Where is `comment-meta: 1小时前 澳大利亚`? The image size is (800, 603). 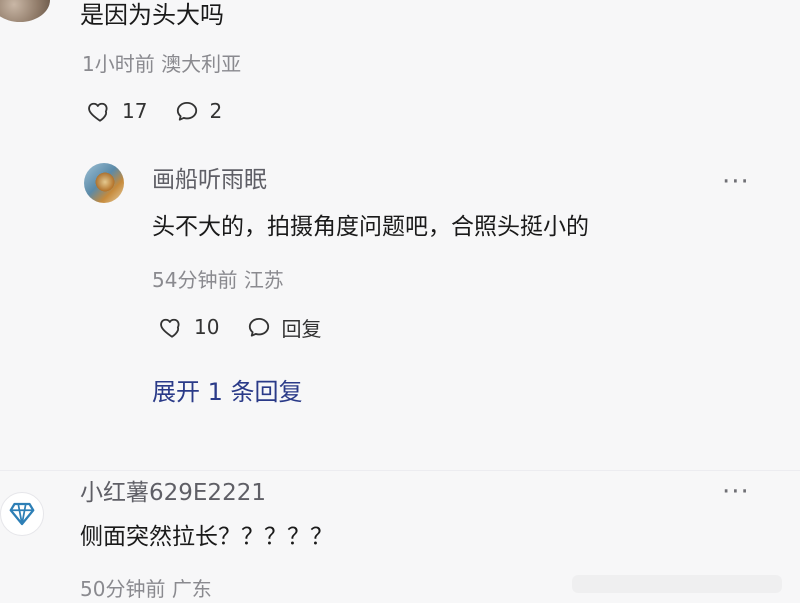 comment-meta: 1小时前 澳大利亚 is located at coordinates (161, 64).